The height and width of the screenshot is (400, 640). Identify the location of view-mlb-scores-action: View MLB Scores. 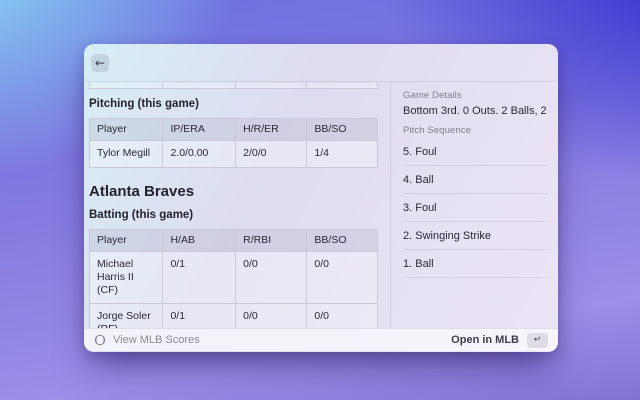
(147, 340).